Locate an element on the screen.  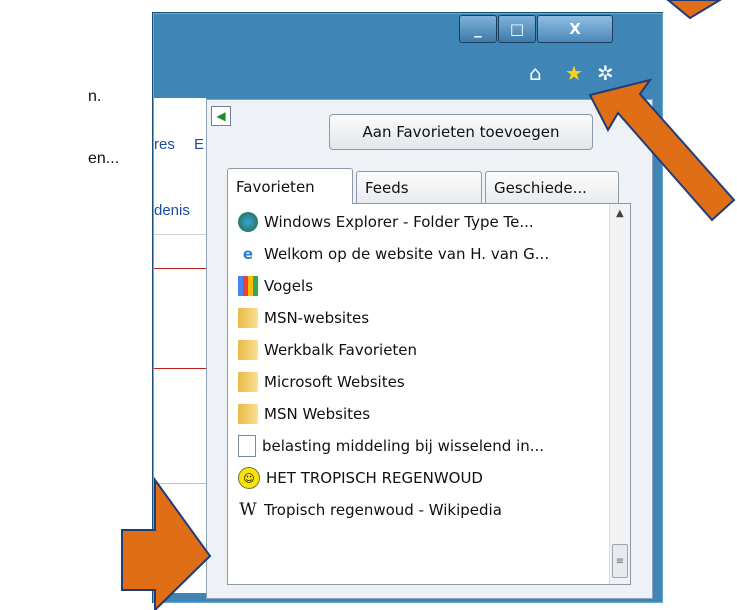
close-button: X is located at coordinates (575, 29).